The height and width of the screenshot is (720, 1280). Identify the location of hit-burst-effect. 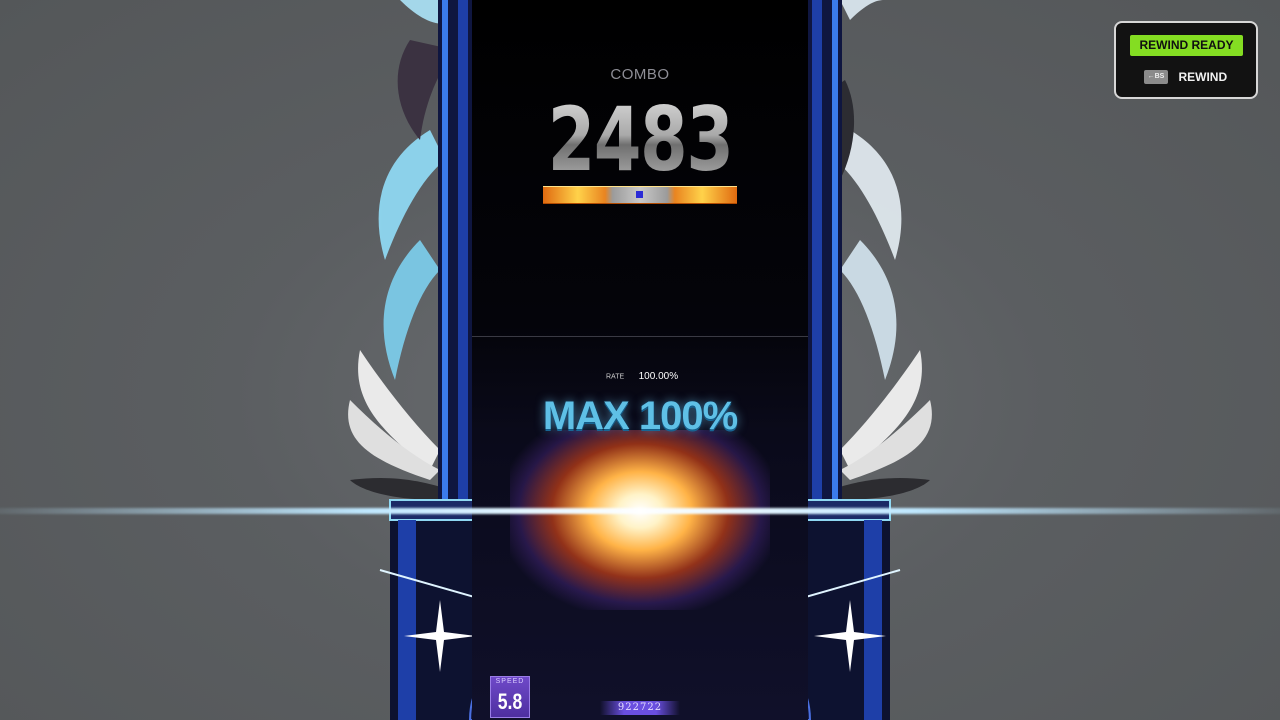
(640, 520).